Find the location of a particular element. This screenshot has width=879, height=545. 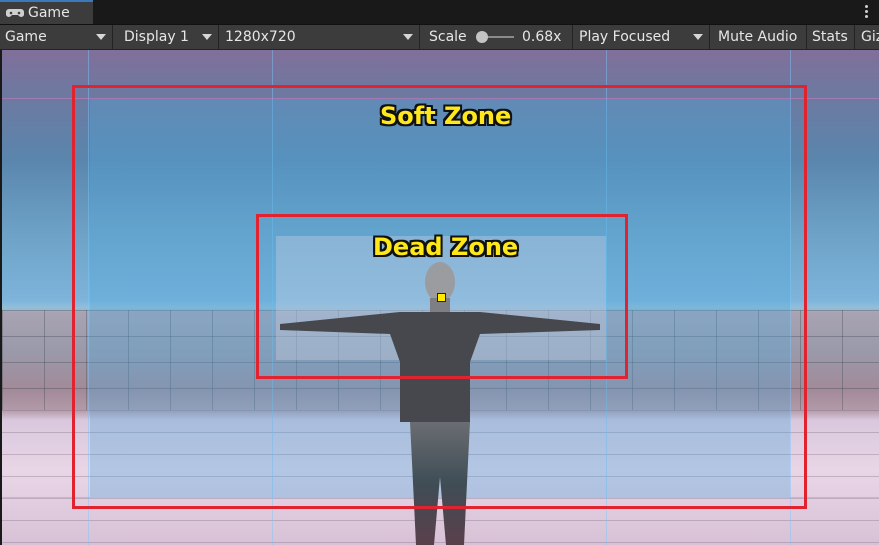

scale-value-text: 0.68x is located at coordinates (542, 37).